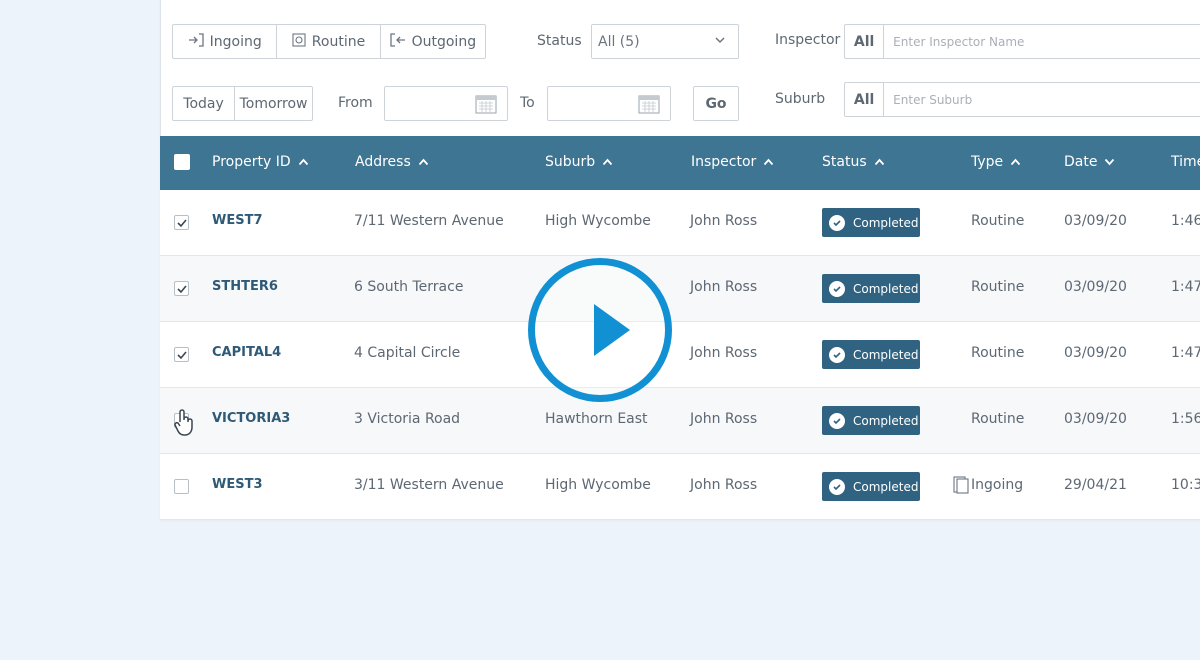 The height and width of the screenshot is (660, 1200). I want to click on filter-routine-label: Routine, so click(338, 41).